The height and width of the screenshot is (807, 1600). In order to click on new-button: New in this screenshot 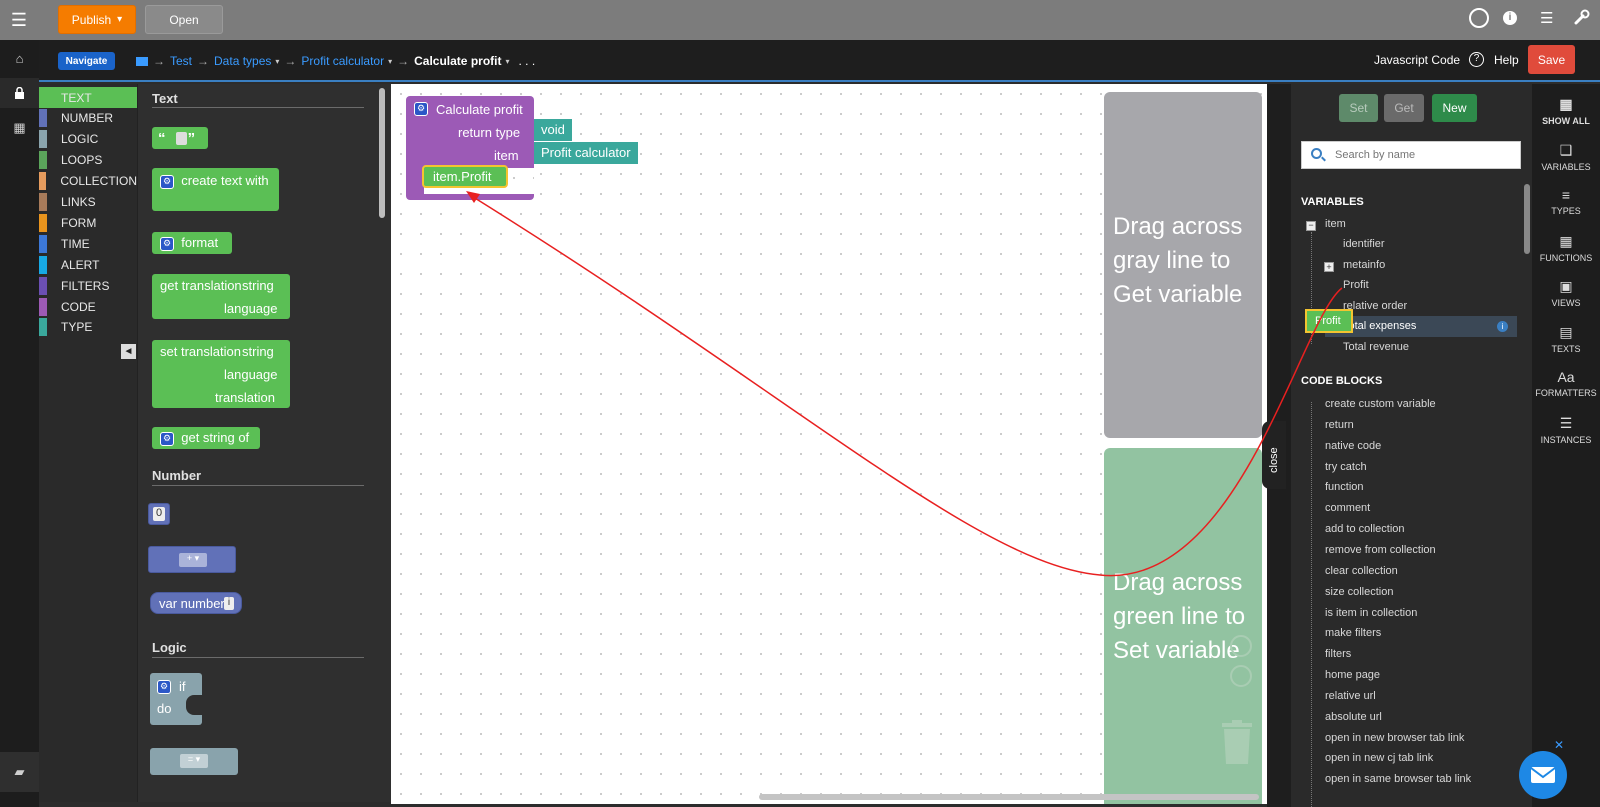, I will do `click(1454, 108)`.